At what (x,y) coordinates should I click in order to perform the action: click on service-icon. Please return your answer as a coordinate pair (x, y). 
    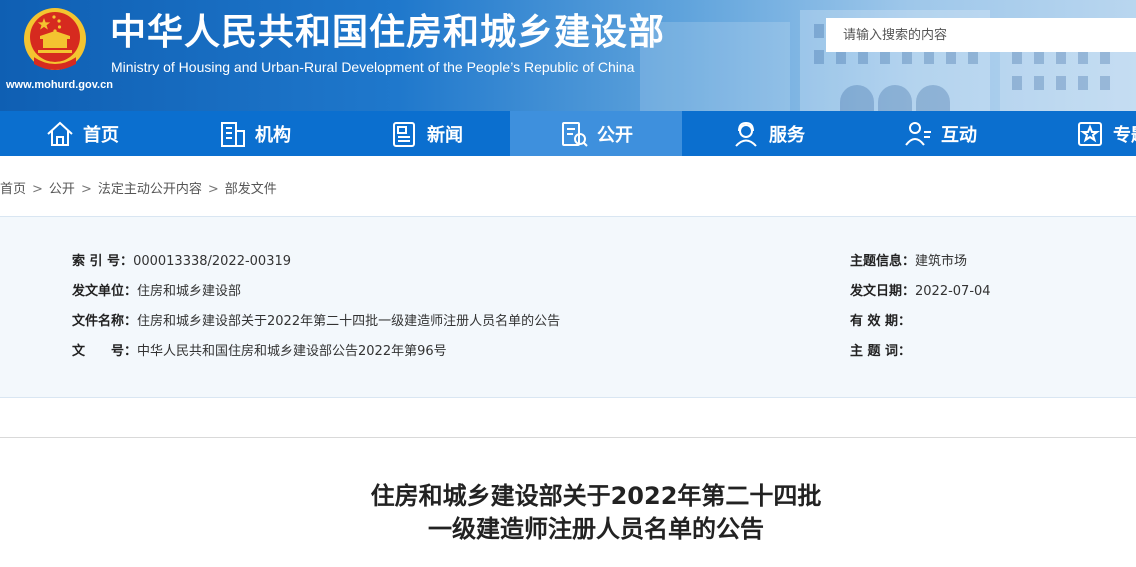
    Looking at the image, I should click on (746, 134).